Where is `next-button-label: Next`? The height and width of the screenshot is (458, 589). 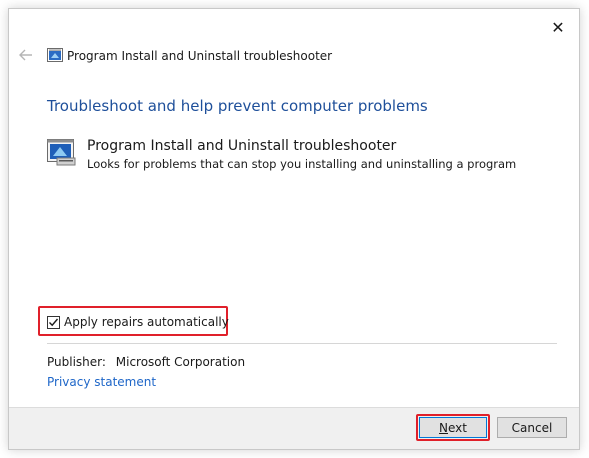 next-button-label: Next is located at coordinates (453, 427).